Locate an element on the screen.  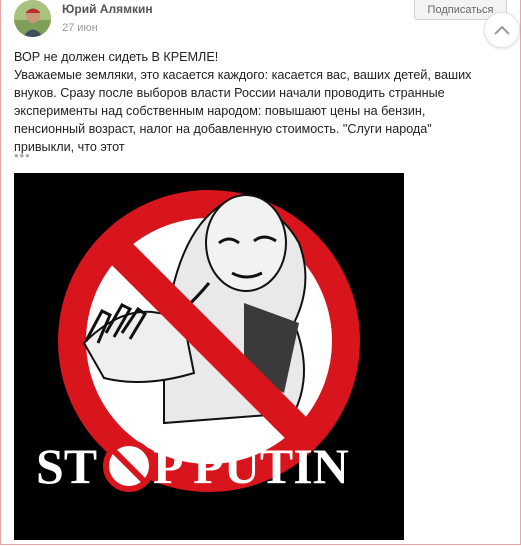
post-date: 27 июн is located at coordinates (80, 28).